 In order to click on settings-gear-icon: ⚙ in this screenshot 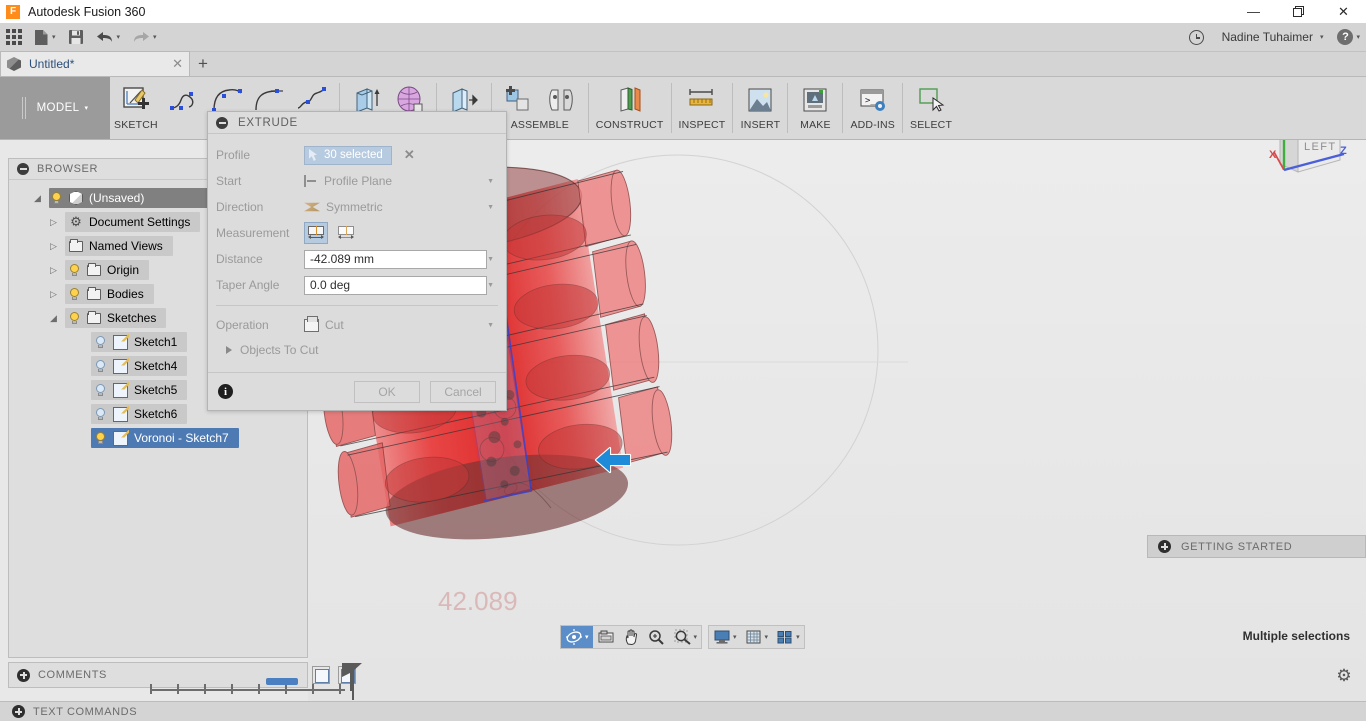, I will do `click(1344, 676)`.